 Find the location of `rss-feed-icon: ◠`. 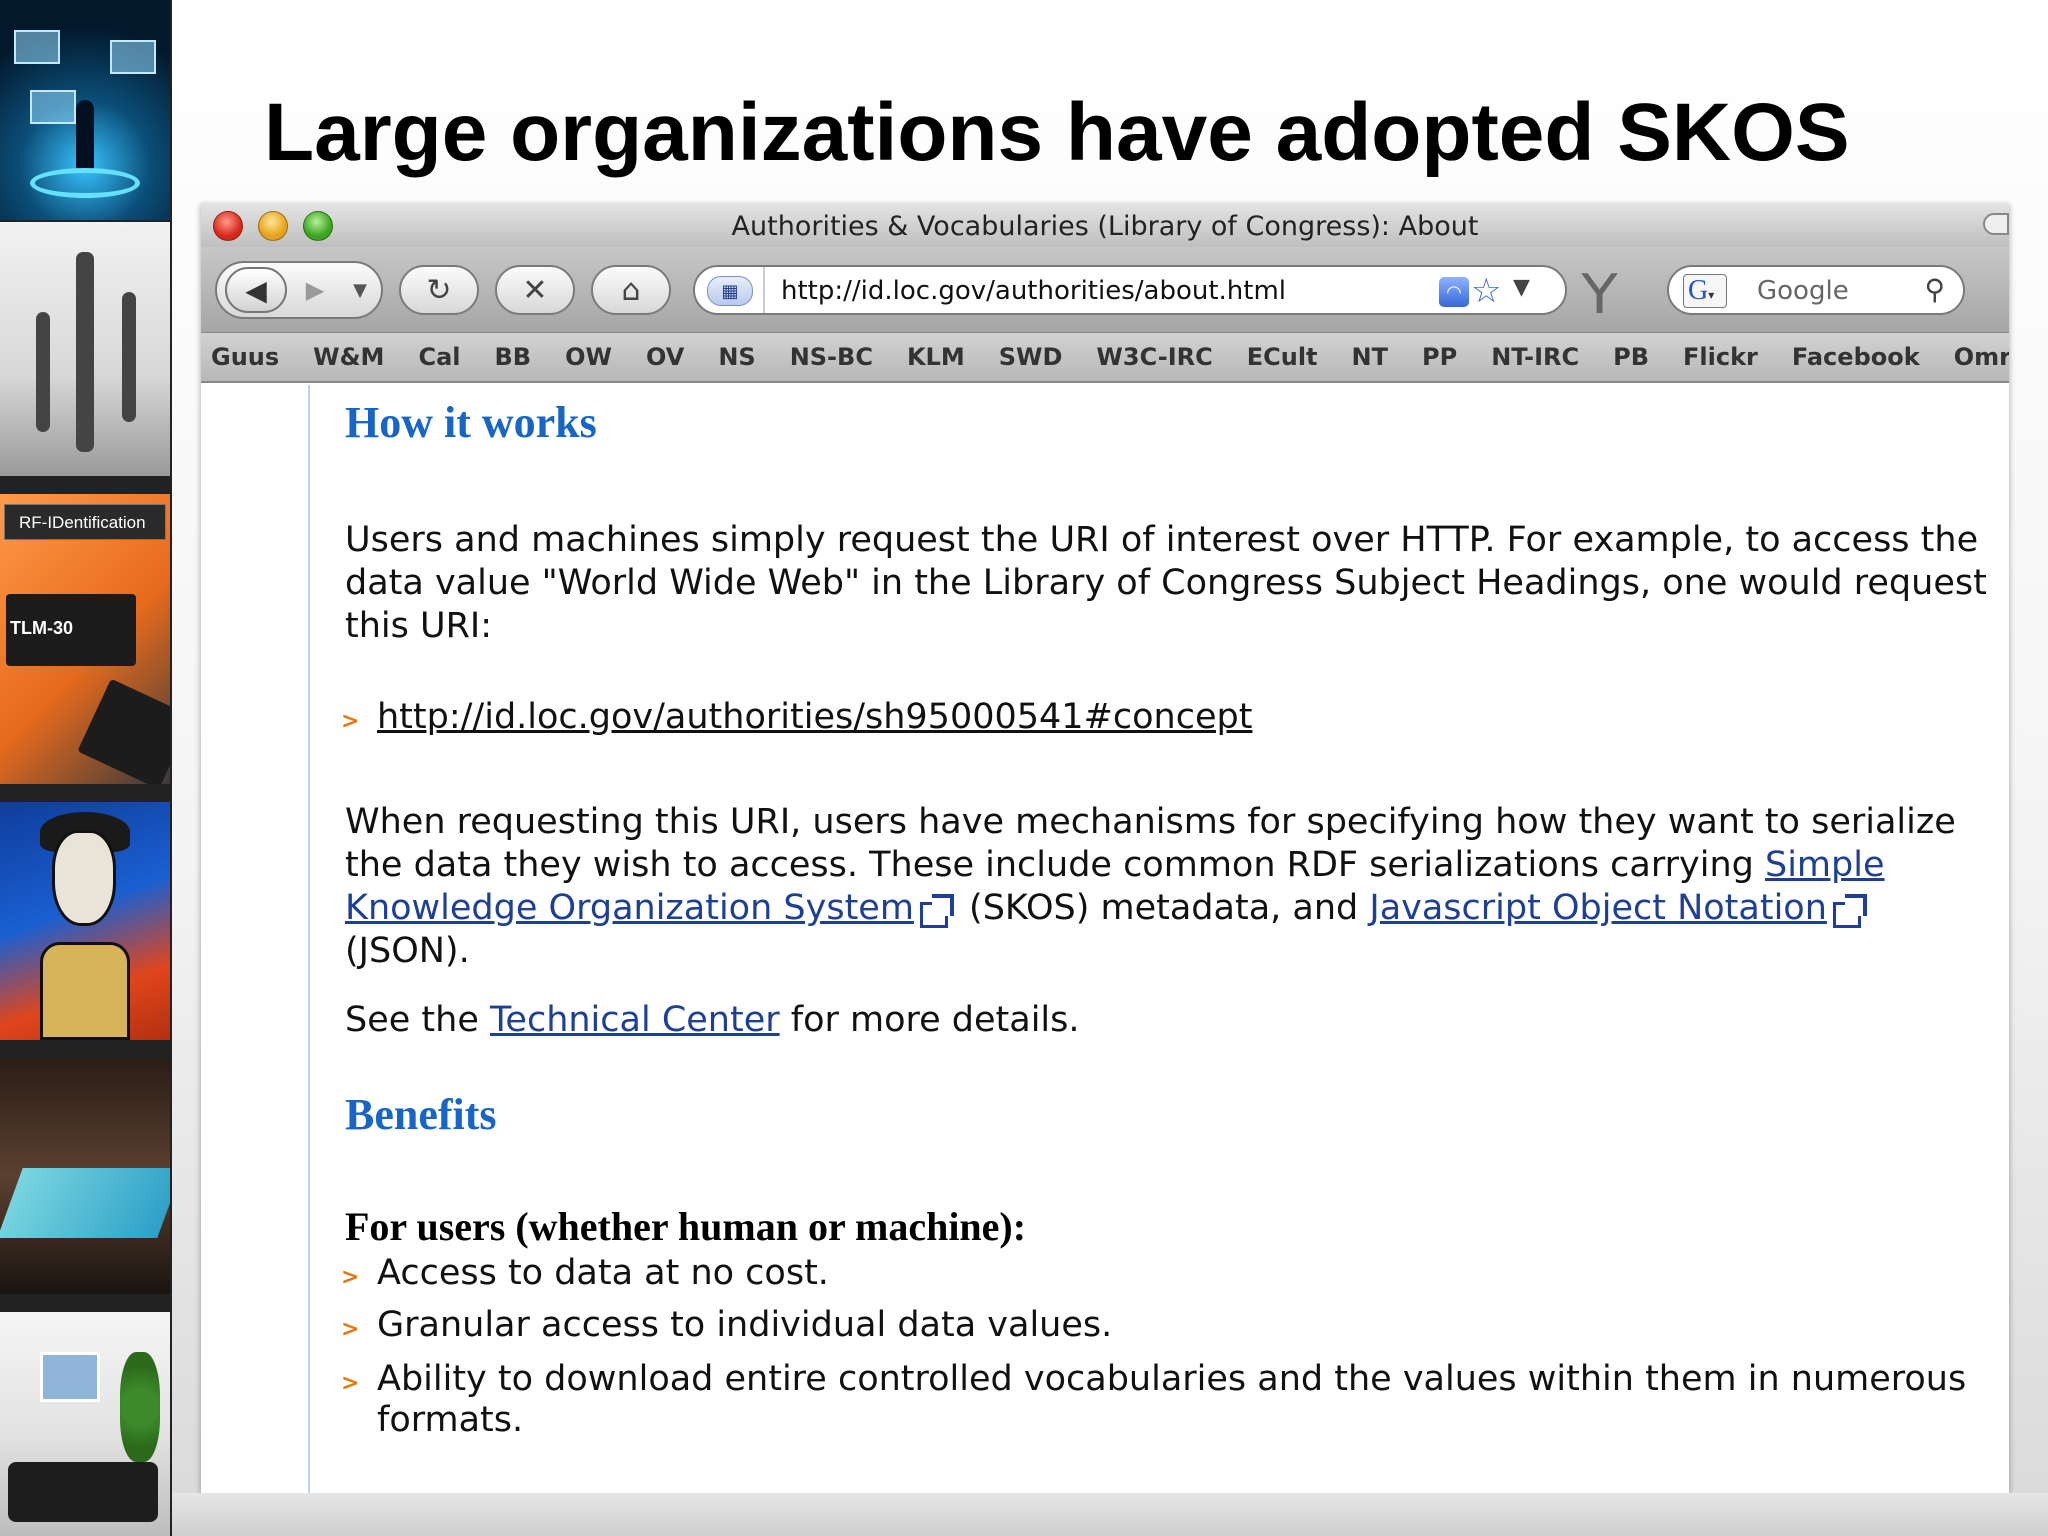

rss-feed-icon: ◠ is located at coordinates (1454, 292).